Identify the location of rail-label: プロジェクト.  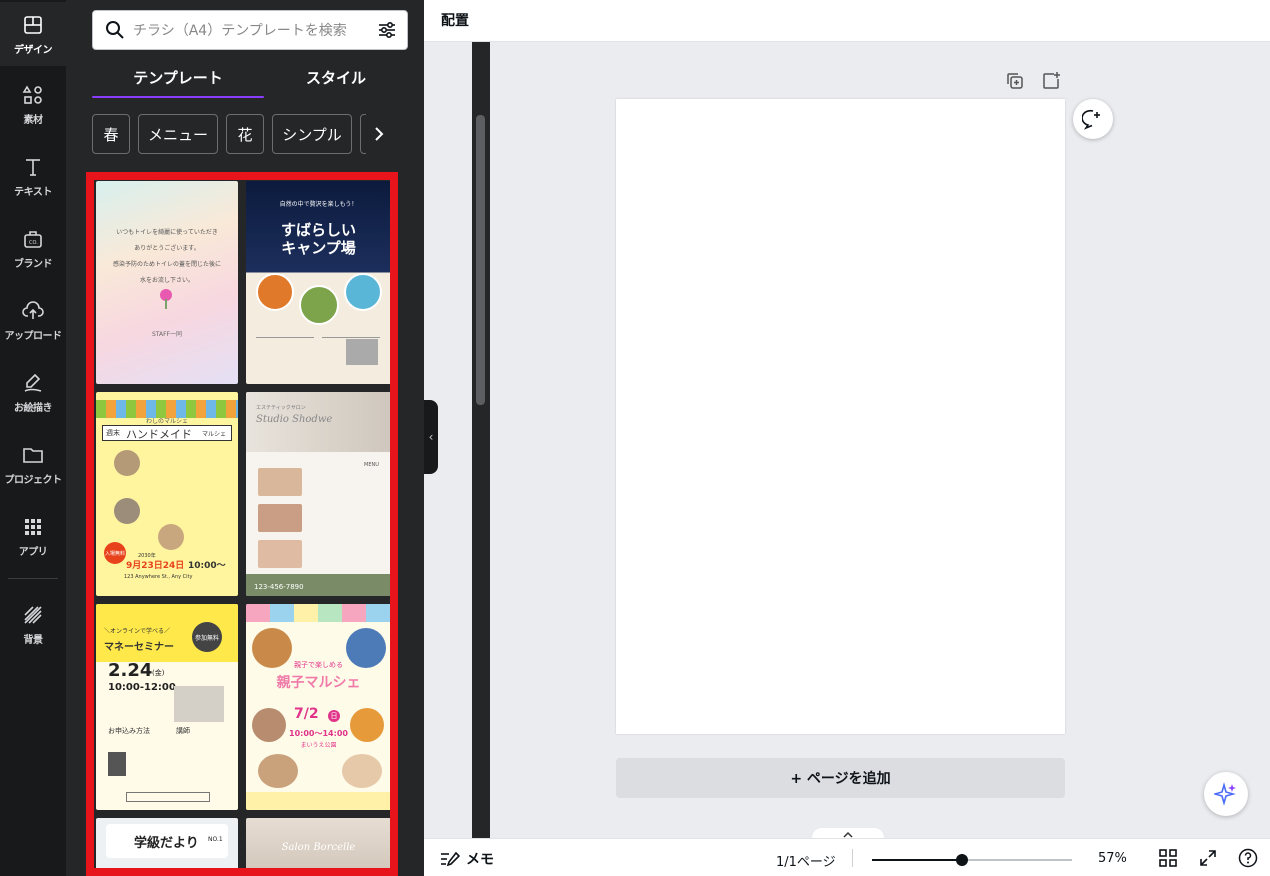
(33, 480).